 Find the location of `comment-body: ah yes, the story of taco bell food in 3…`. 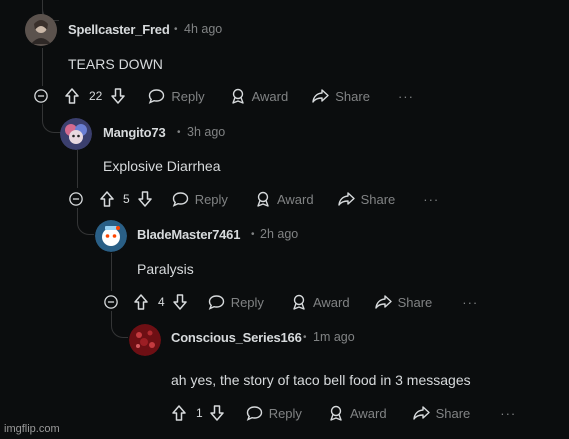

comment-body: ah yes, the story of taco bell food in 3… is located at coordinates (321, 380).